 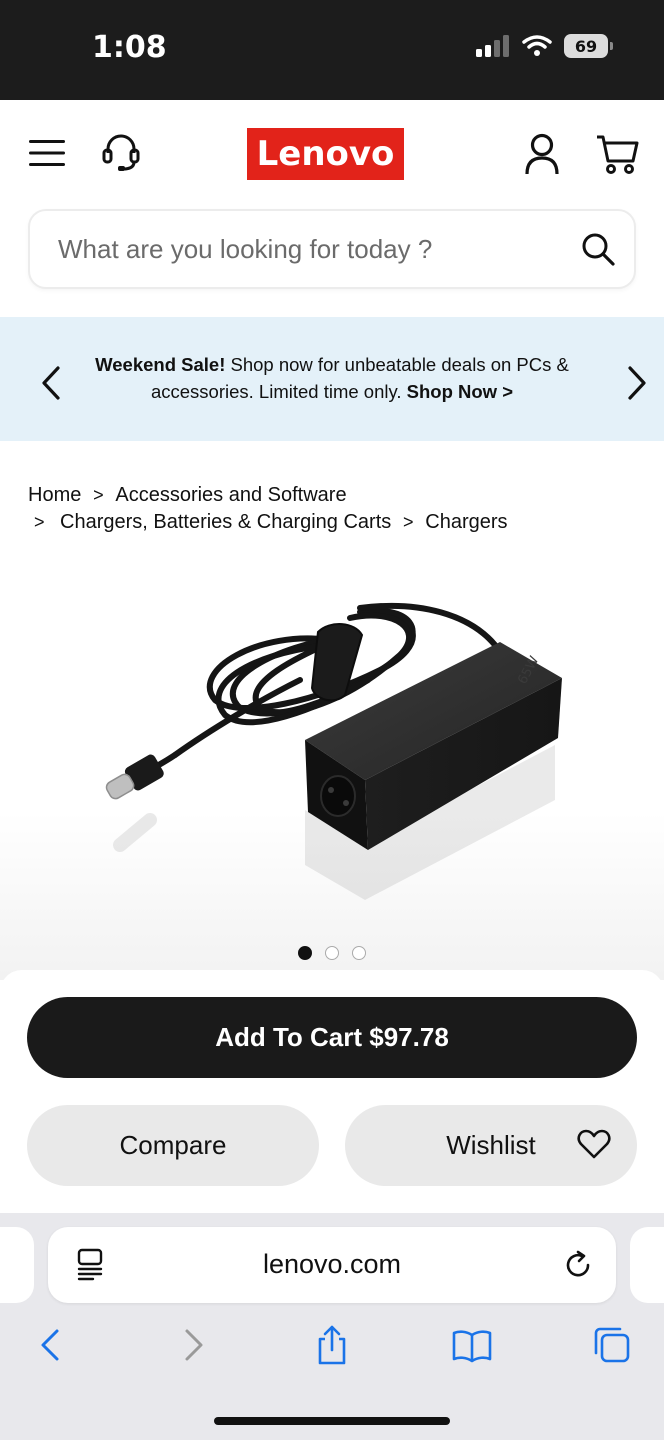 I want to click on forward-icon, so click(x=192, y=1345).